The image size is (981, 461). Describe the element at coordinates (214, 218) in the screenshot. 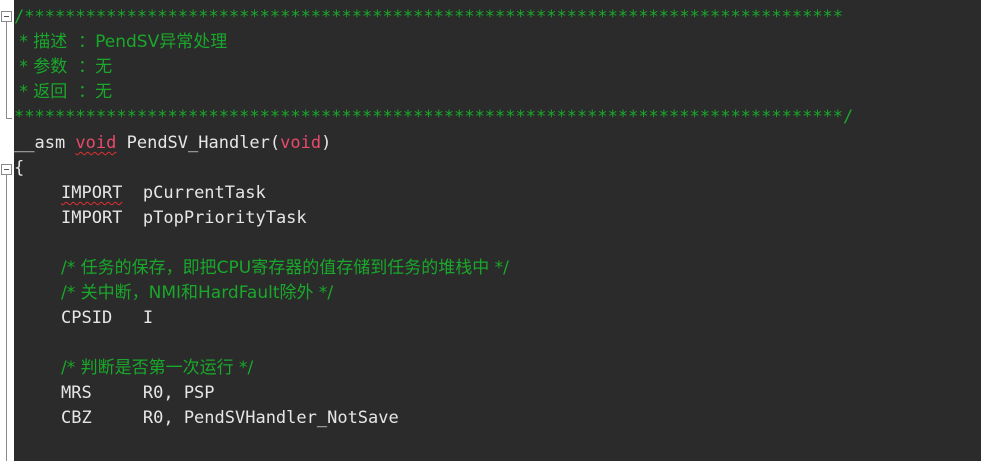

I see `import-symbol: pTopPriorityTask` at that location.